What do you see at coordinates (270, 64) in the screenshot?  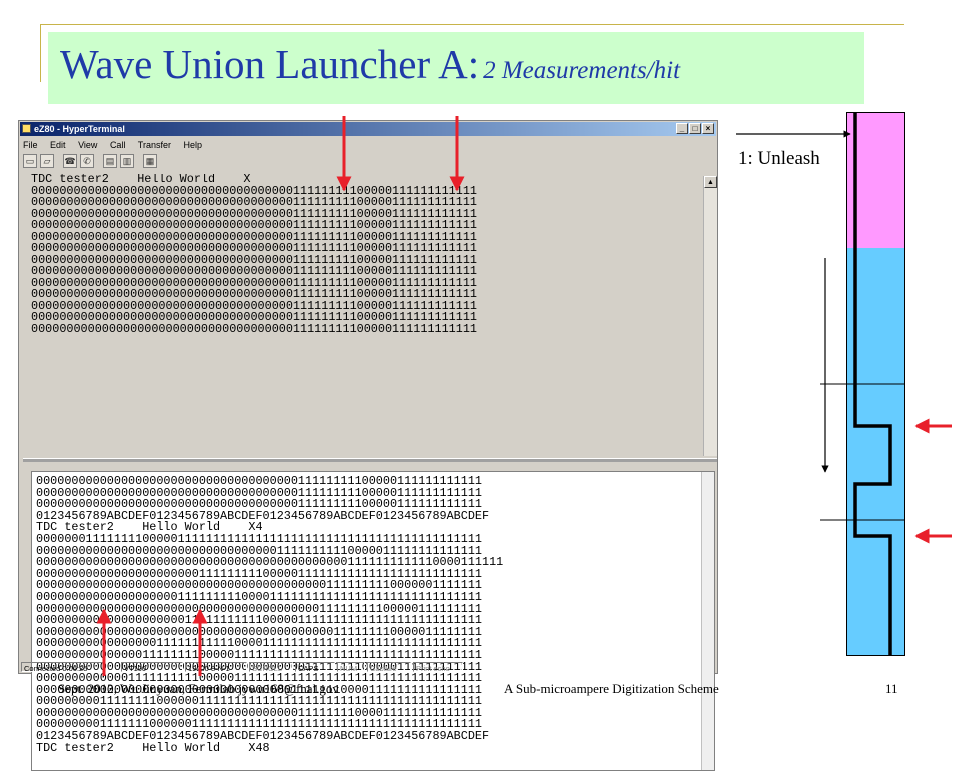 I see `slide-title-main: Wave Union Launcher A:` at bounding box center [270, 64].